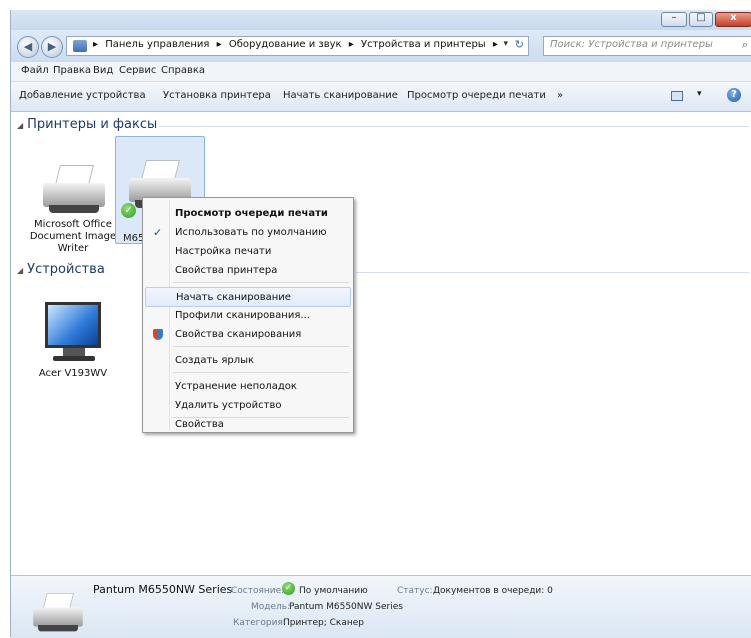 The height and width of the screenshot is (638, 751). I want to click on maximize-icon: □, so click(701, 17).